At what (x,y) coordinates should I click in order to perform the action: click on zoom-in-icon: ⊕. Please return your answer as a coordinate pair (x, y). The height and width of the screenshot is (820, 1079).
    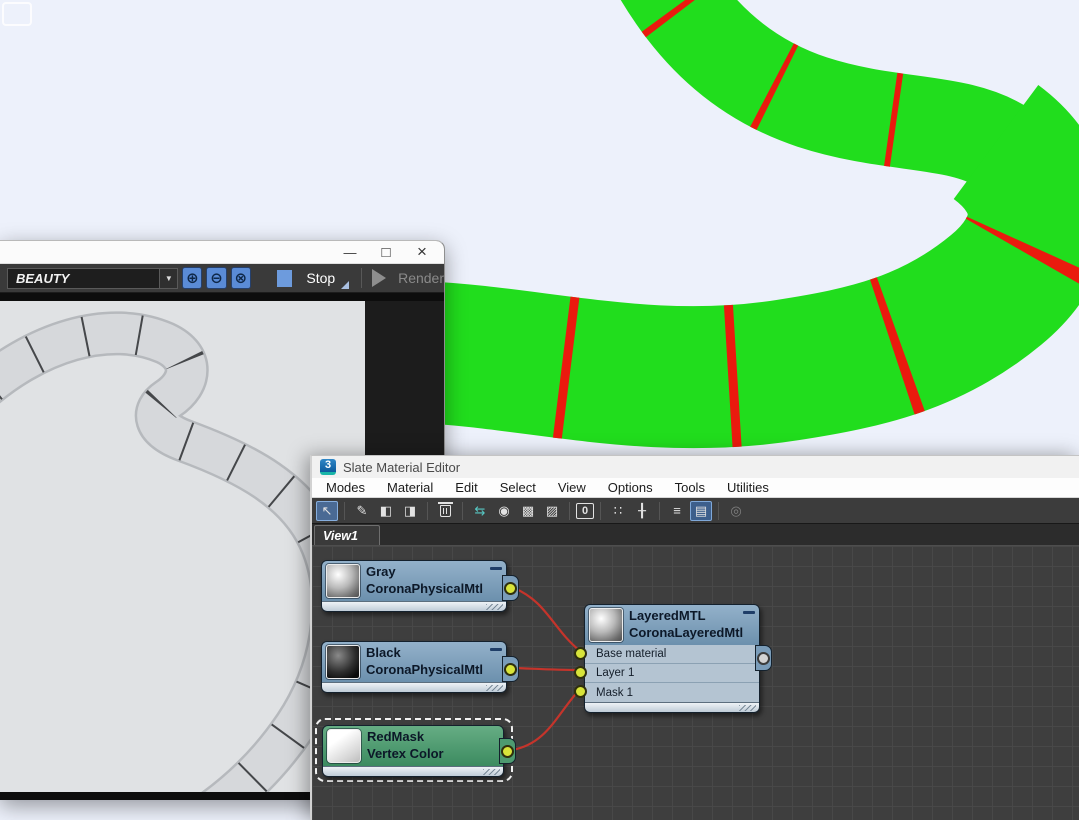
    Looking at the image, I should click on (192, 278).